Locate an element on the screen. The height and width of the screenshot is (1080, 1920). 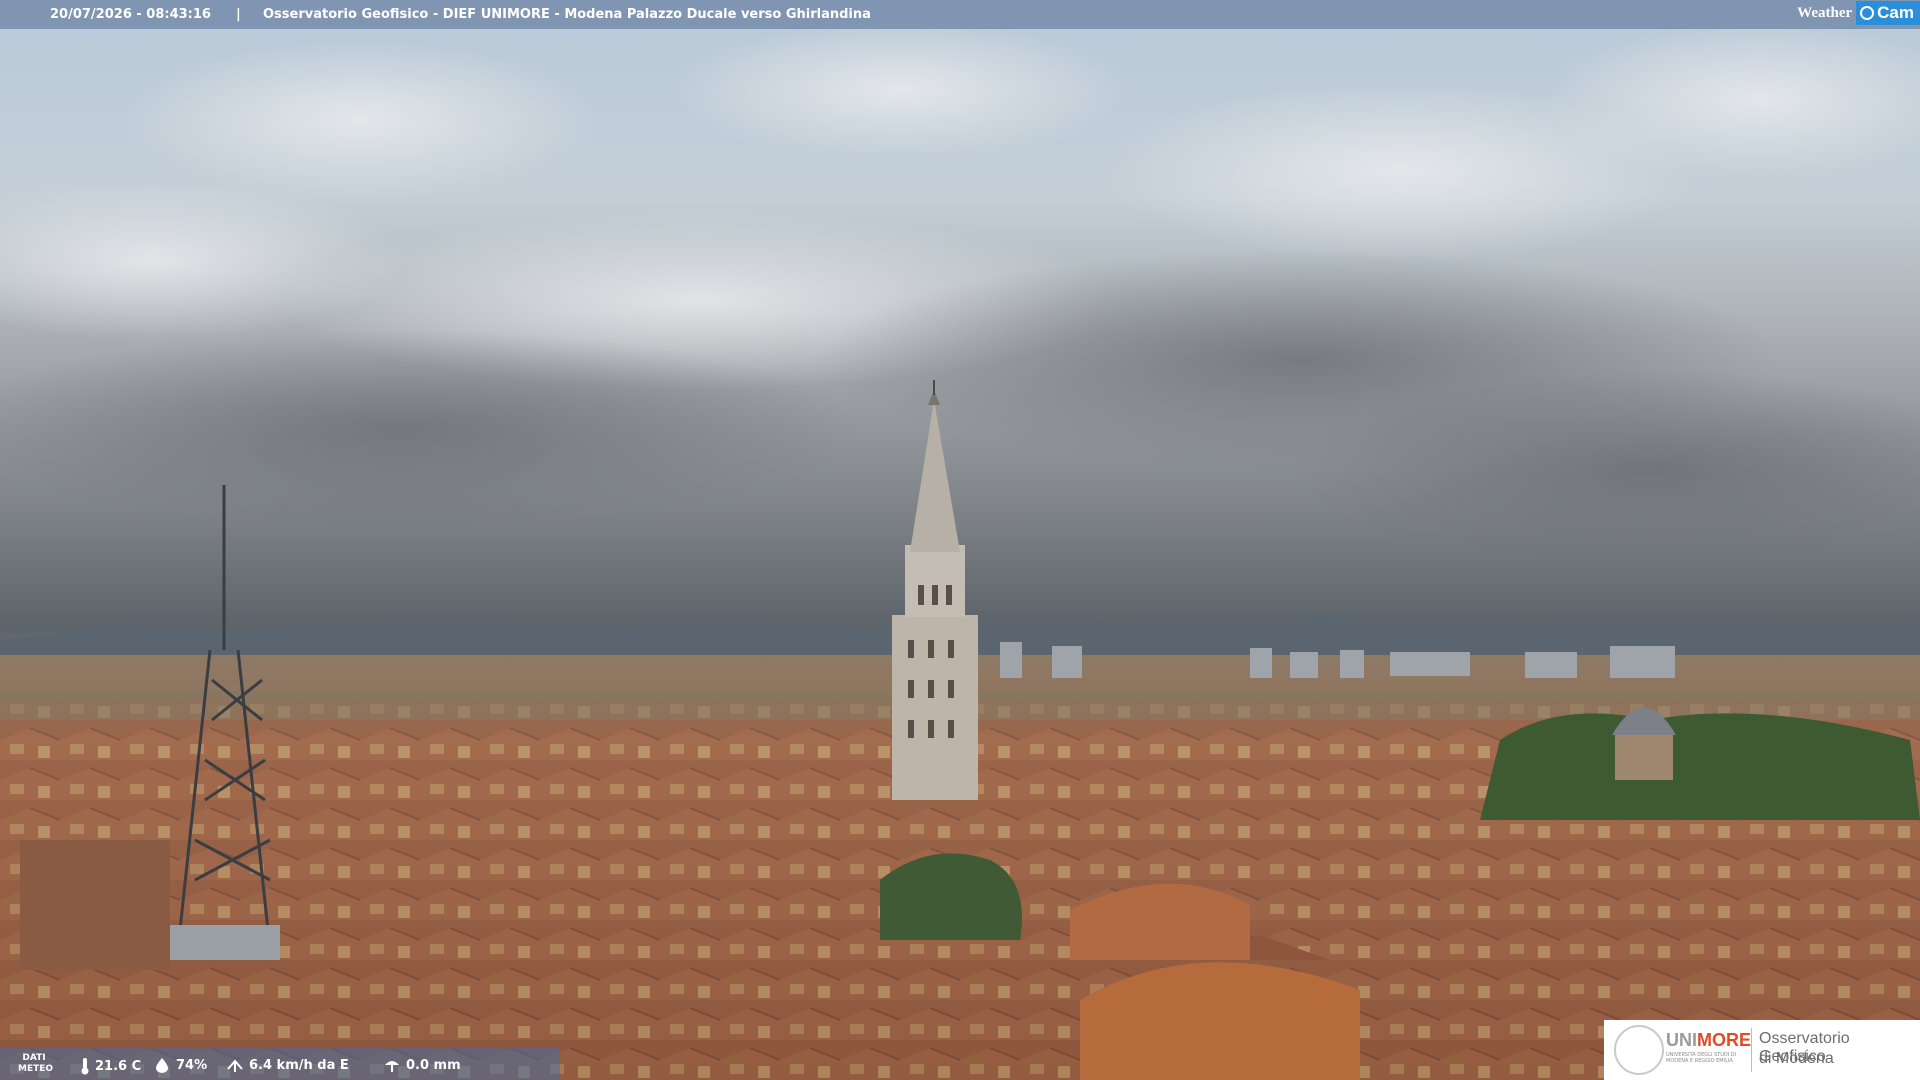
unimore-part1: UNI is located at coordinates (1681, 1040).